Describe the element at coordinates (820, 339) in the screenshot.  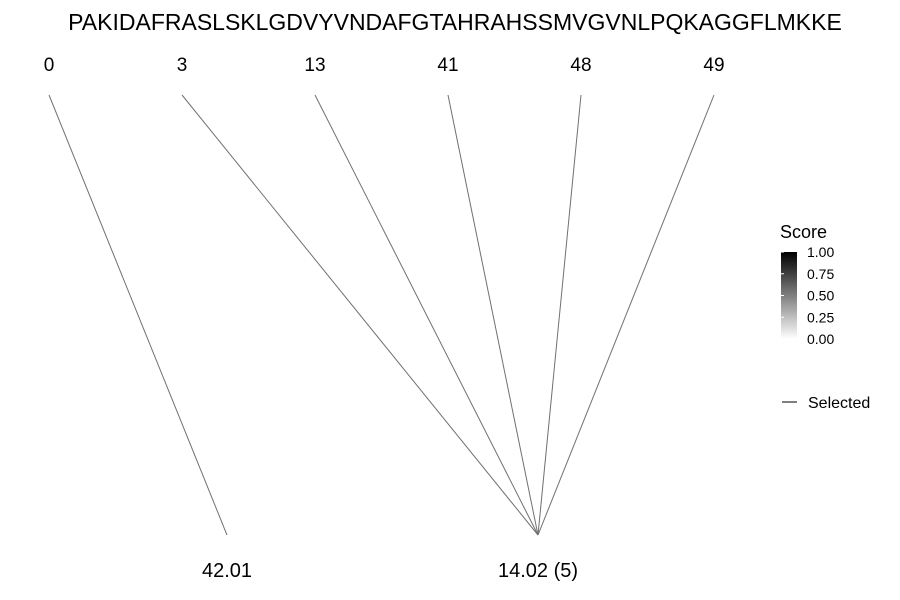
I see `legend-tick-label: 0.00` at that location.